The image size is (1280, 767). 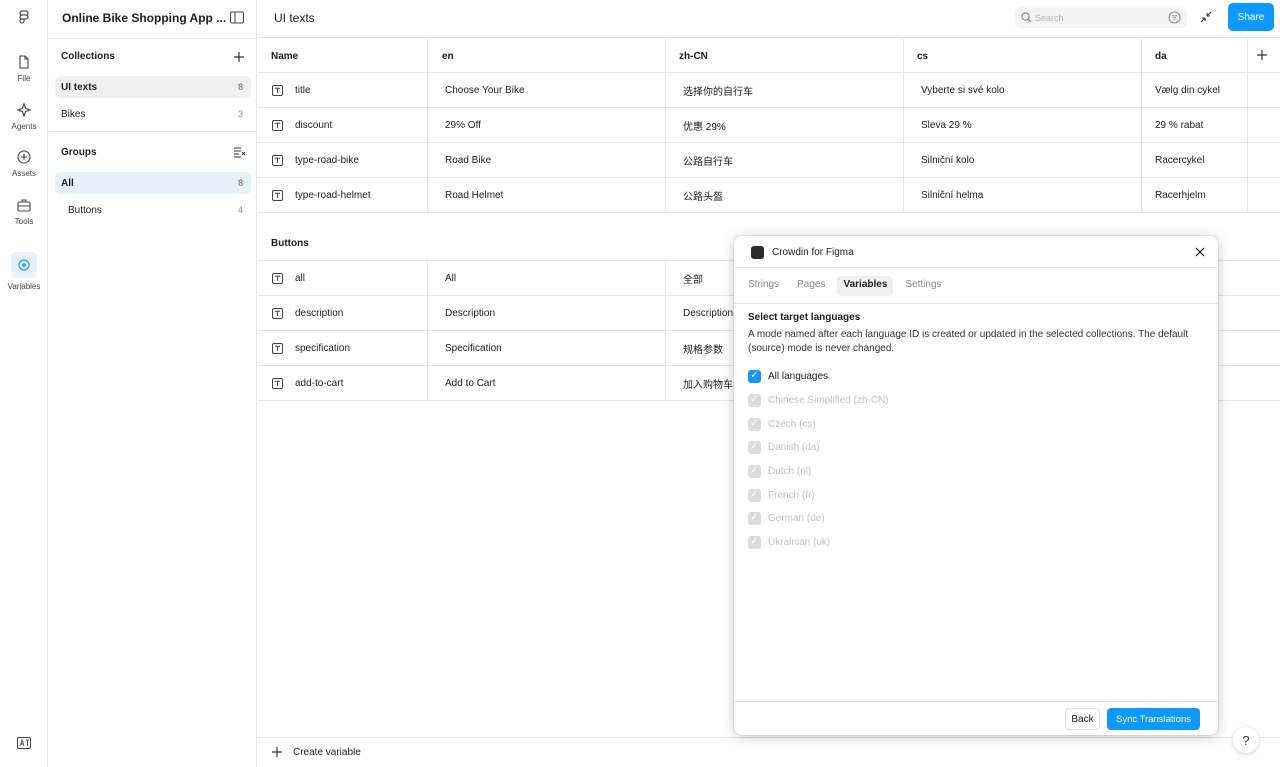 What do you see at coordinates (1195, 160) in the screenshot?
I see `value-cell-da: Racercykel` at bounding box center [1195, 160].